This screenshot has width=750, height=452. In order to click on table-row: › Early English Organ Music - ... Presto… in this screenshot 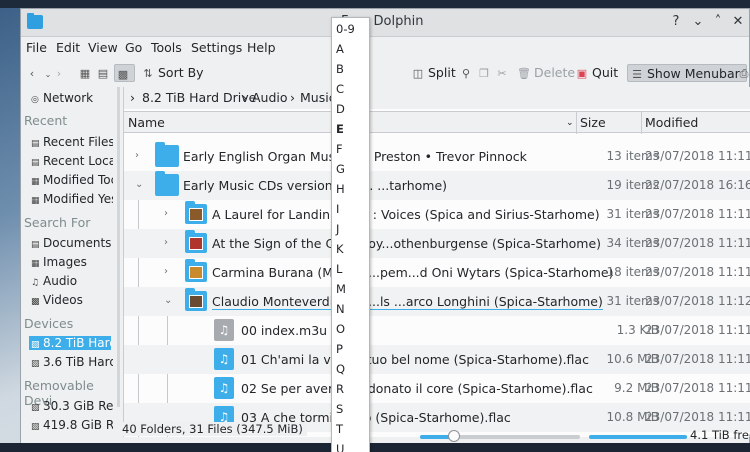, I will do `click(437, 156)`.